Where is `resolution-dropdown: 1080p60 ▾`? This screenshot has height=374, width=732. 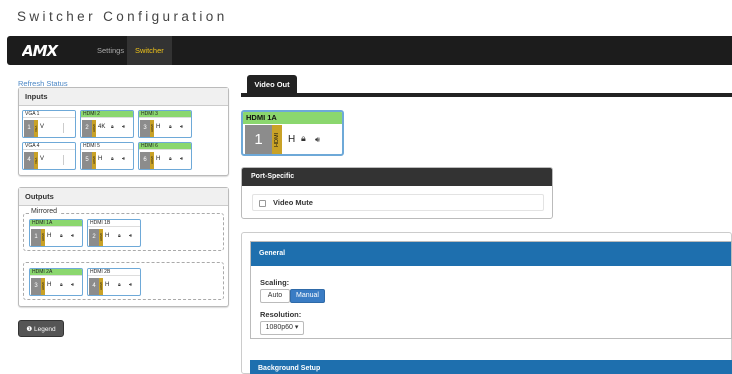 resolution-dropdown: 1080p60 ▾ is located at coordinates (282, 328).